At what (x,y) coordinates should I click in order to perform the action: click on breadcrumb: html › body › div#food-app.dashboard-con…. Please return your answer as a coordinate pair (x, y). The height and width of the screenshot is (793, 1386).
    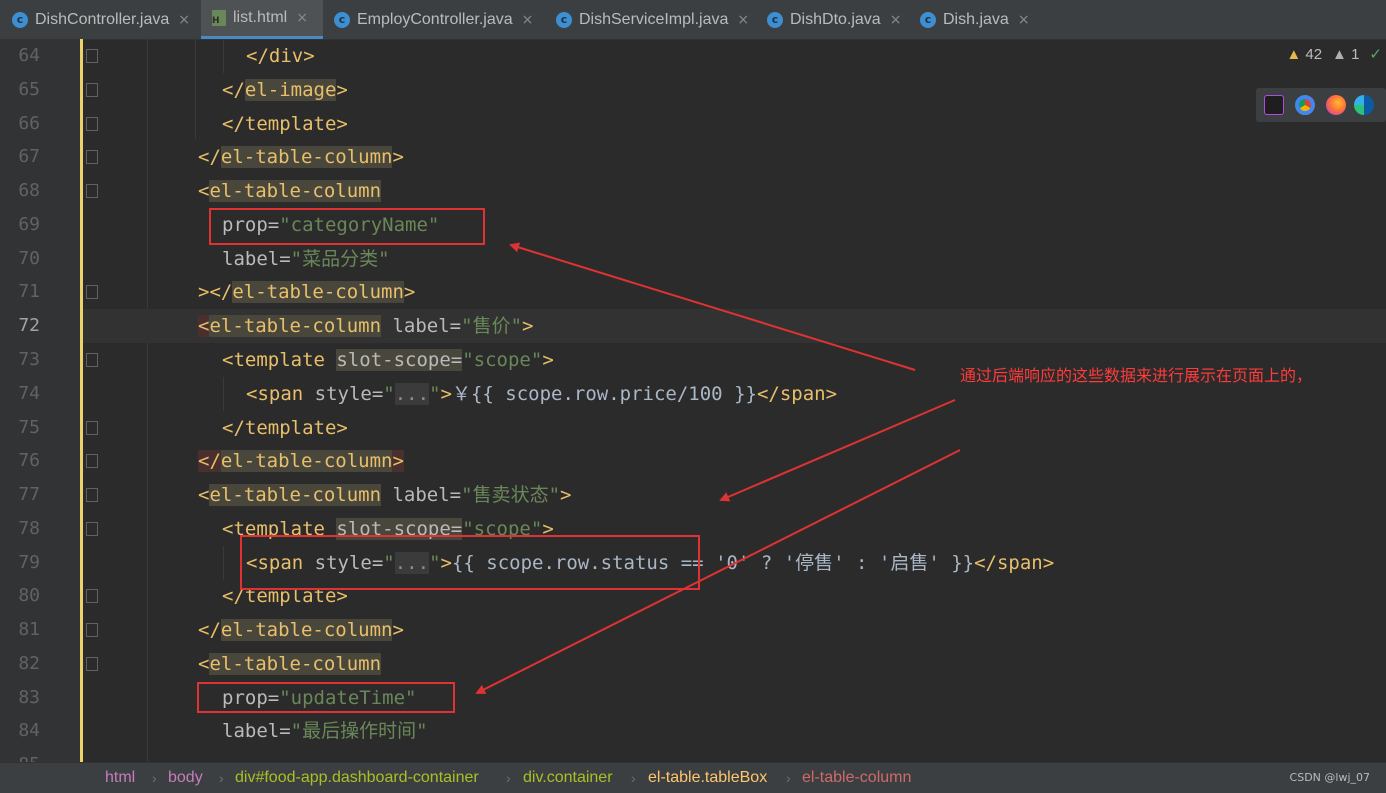
    Looking at the image, I should click on (693, 777).